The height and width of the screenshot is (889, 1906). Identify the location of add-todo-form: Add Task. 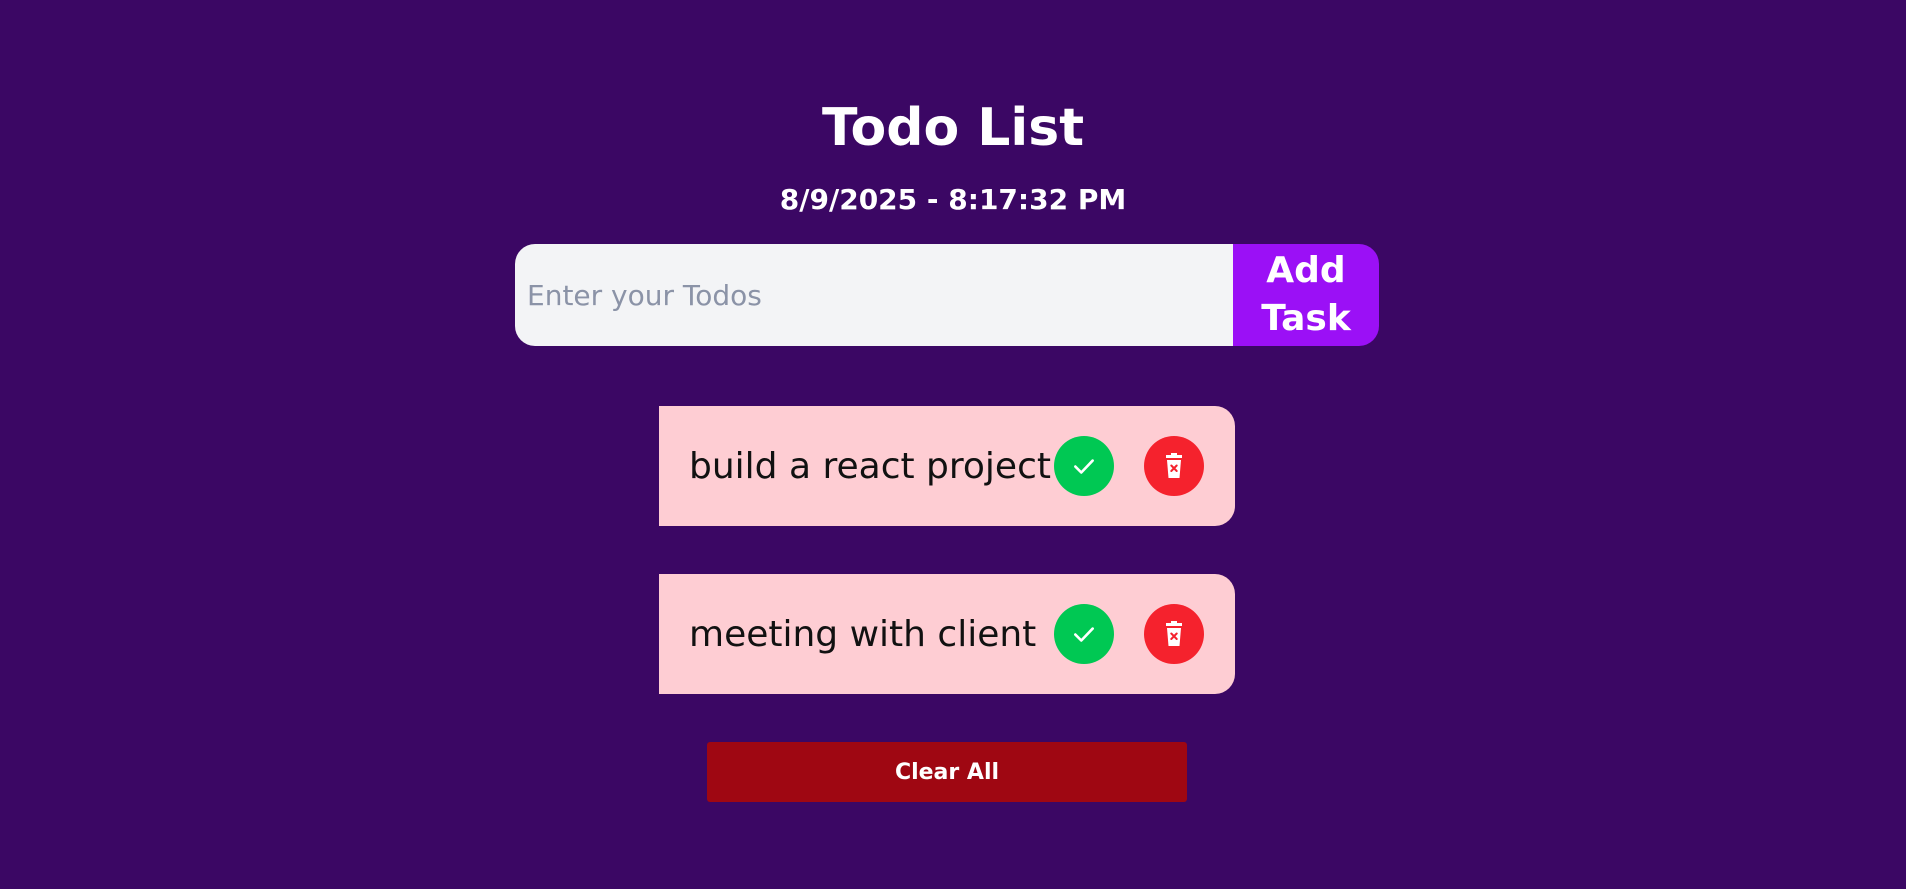
(947, 295).